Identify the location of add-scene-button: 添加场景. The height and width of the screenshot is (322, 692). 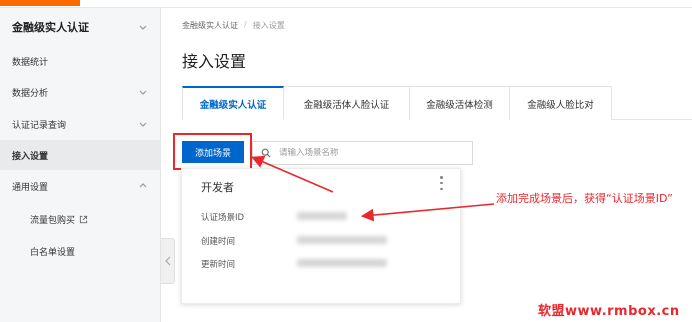
(213, 152).